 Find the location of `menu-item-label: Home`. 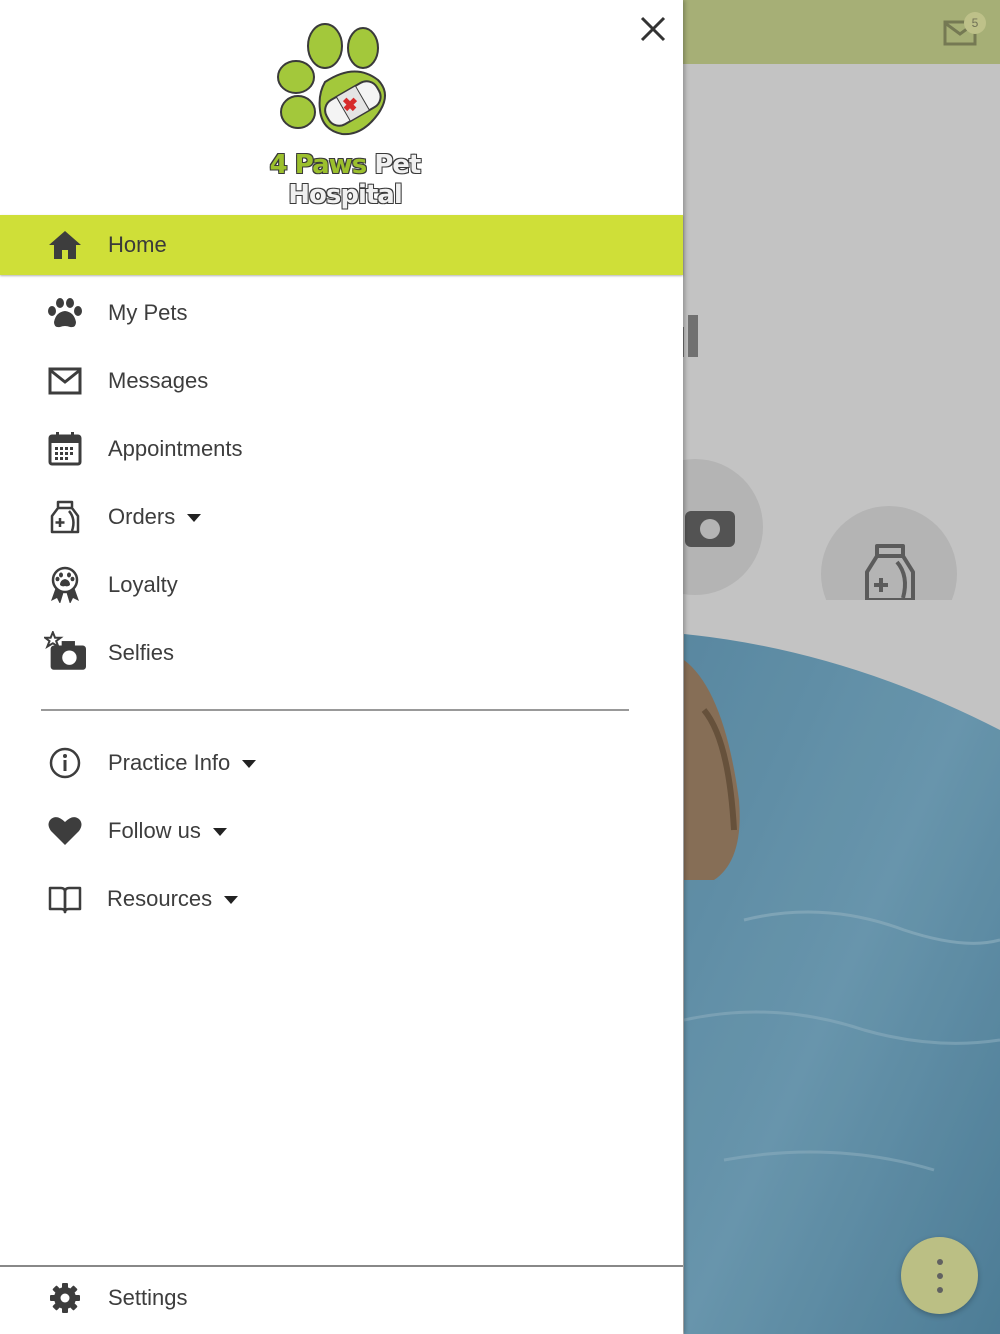

menu-item-label: Home is located at coordinates (137, 244).